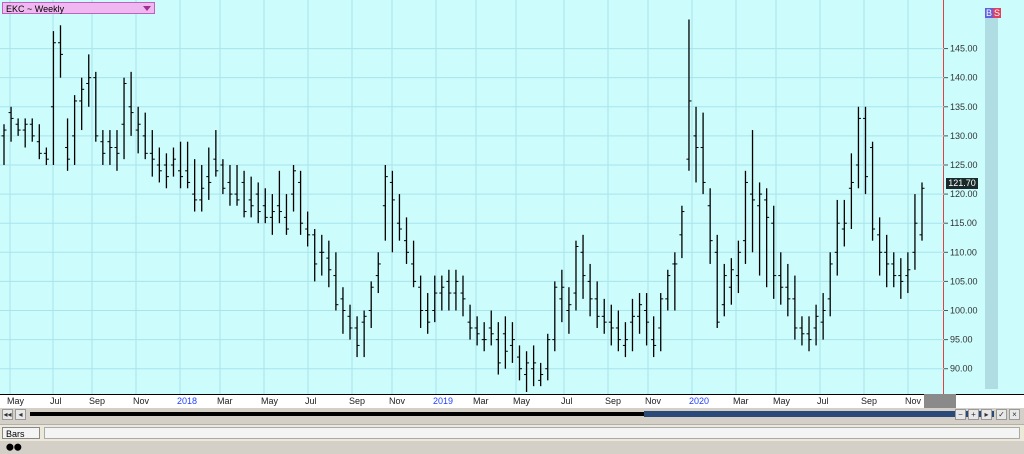 This screenshot has width=1024, height=454. Describe the element at coordinates (986, 414) in the screenshot. I see `scroll-right-icon: ▸` at that location.